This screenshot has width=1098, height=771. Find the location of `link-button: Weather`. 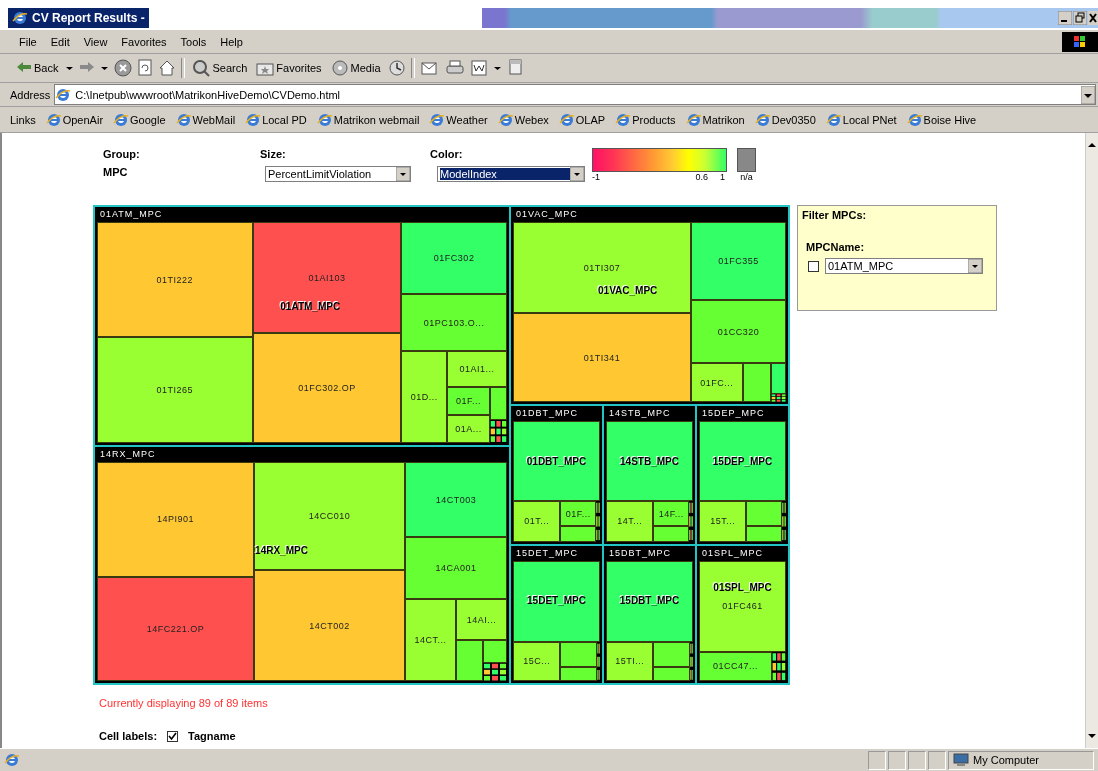

link-button: Weather is located at coordinates (458, 119).